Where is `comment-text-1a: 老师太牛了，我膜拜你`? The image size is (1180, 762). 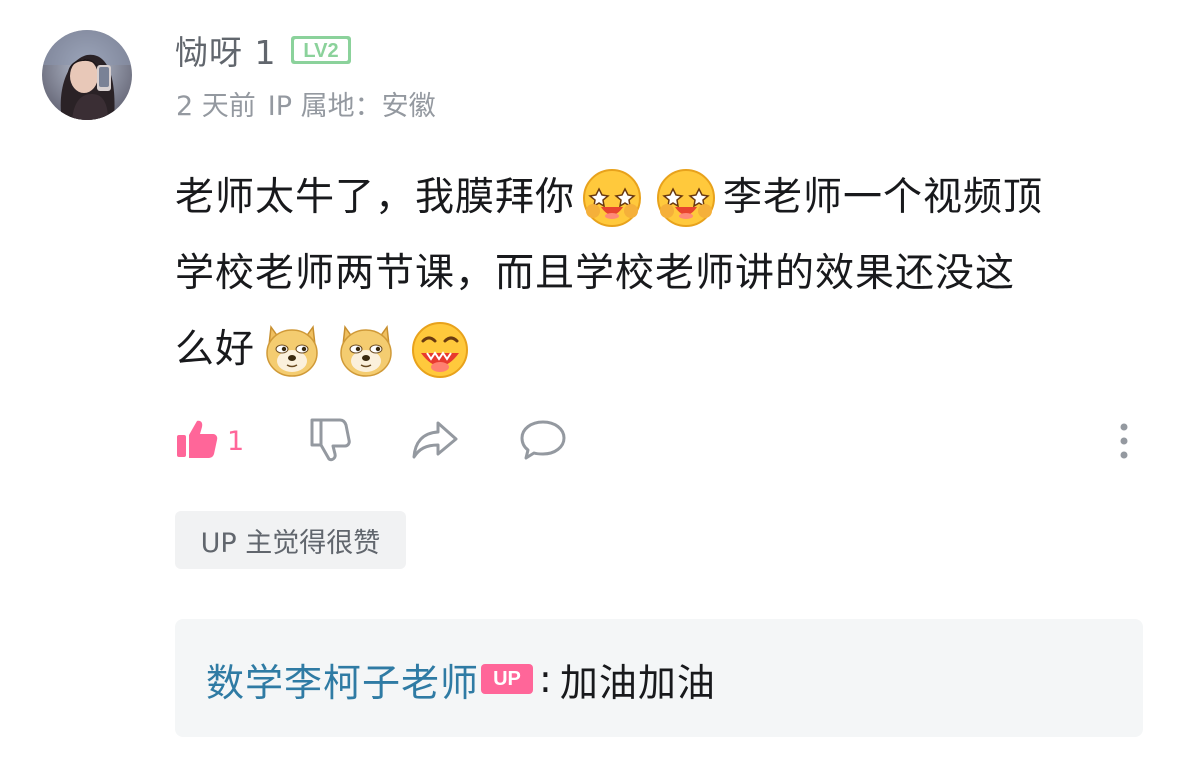
comment-text-1a: 老师太牛了，我膜拜你 is located at coordinates (375, 197).